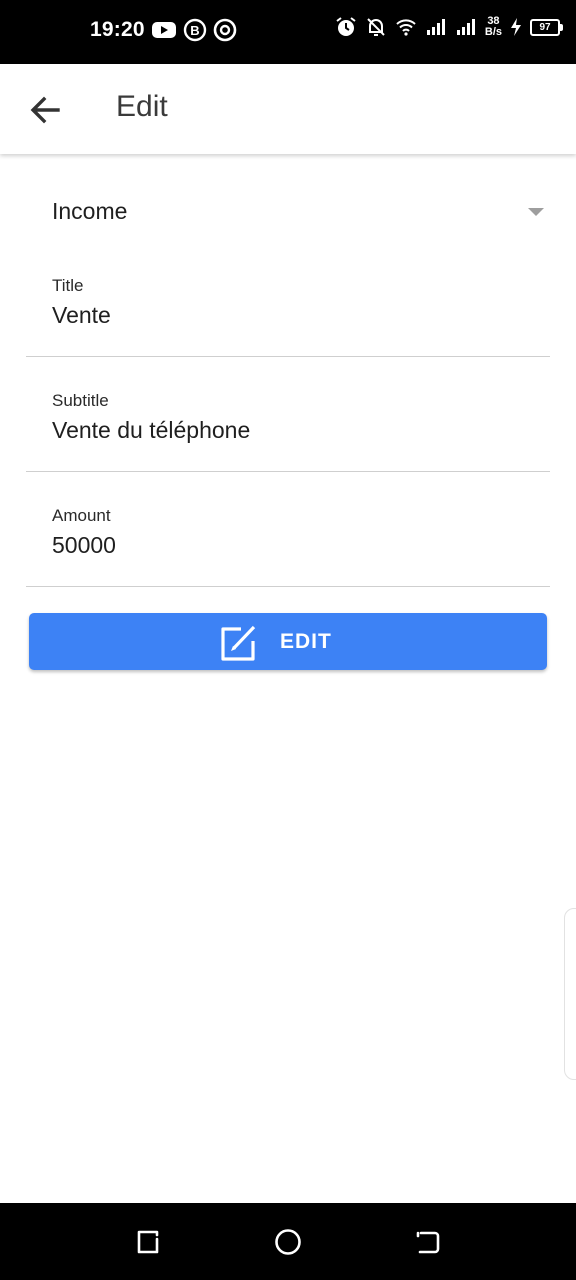  What do you see at coordinates (90, 211) in the screenshot?
I see `type-dropdown-value: Income` at bounding box center [90, 211].